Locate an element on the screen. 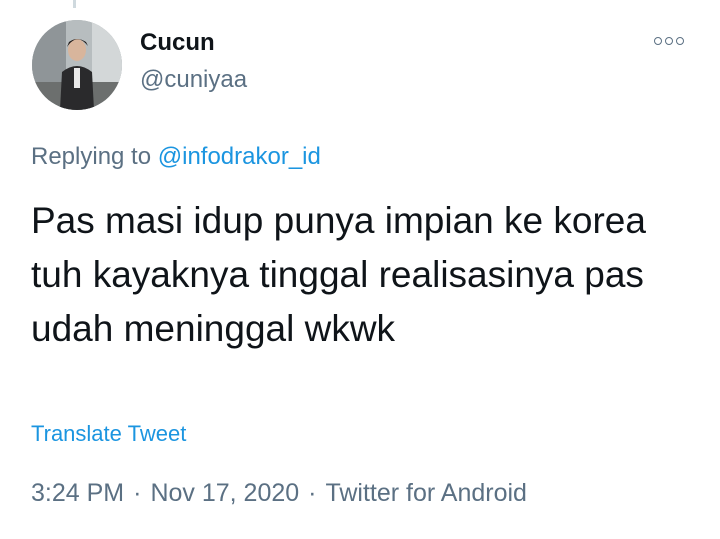 The image size is (720, 539). avatar is located at coordinates (77, 65).